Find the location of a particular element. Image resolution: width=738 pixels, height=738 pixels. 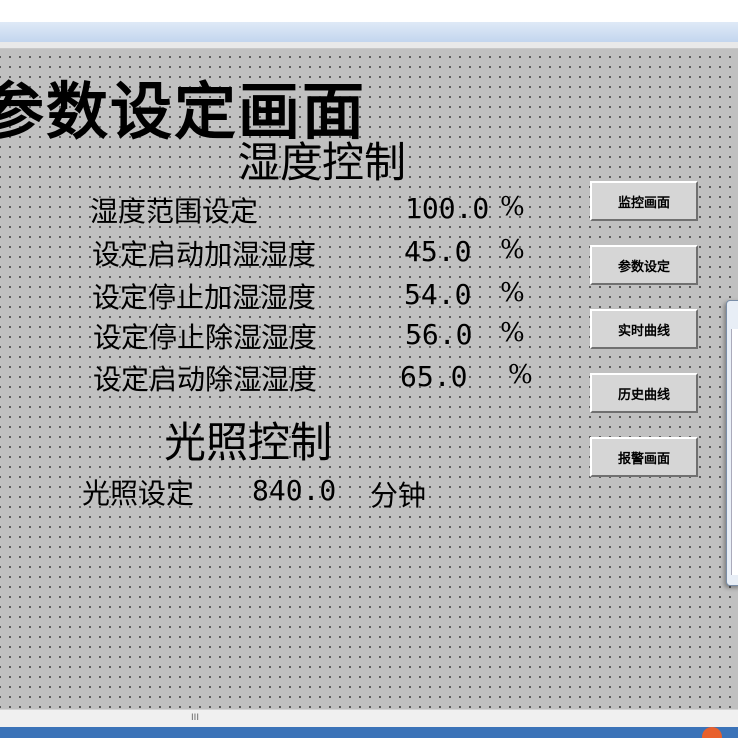

start-dehumidify-unit: % is located at coordinates (520, 375).